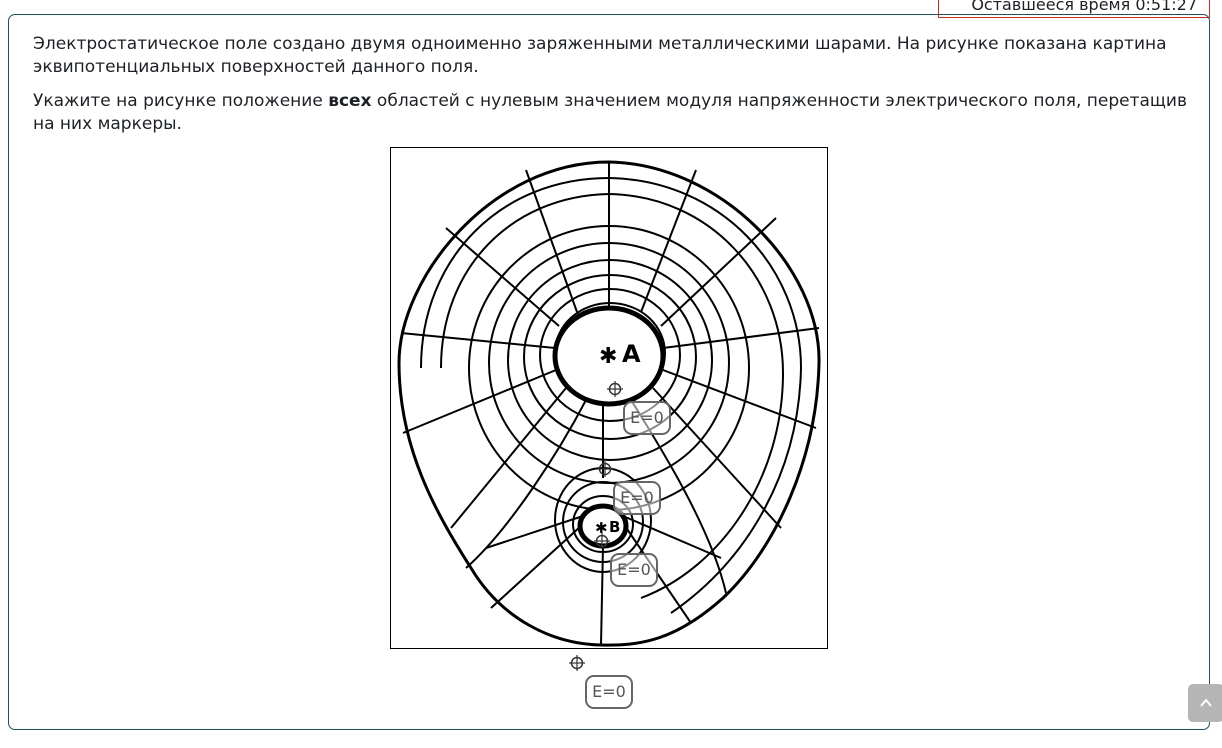  Describe the element at coordinates (1084, 7) in the screenshot. I see `timer-text: Оставшееся время 0:51:27` at that location.